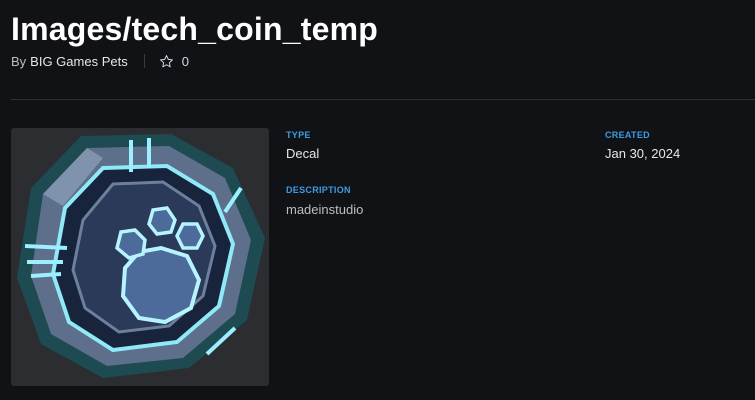 Image resolution: width=755 pixels, height=400 pixels. Describe the element at coordinates (174, 61) in the screenshot. I see `favorite-button: 0` at that location.